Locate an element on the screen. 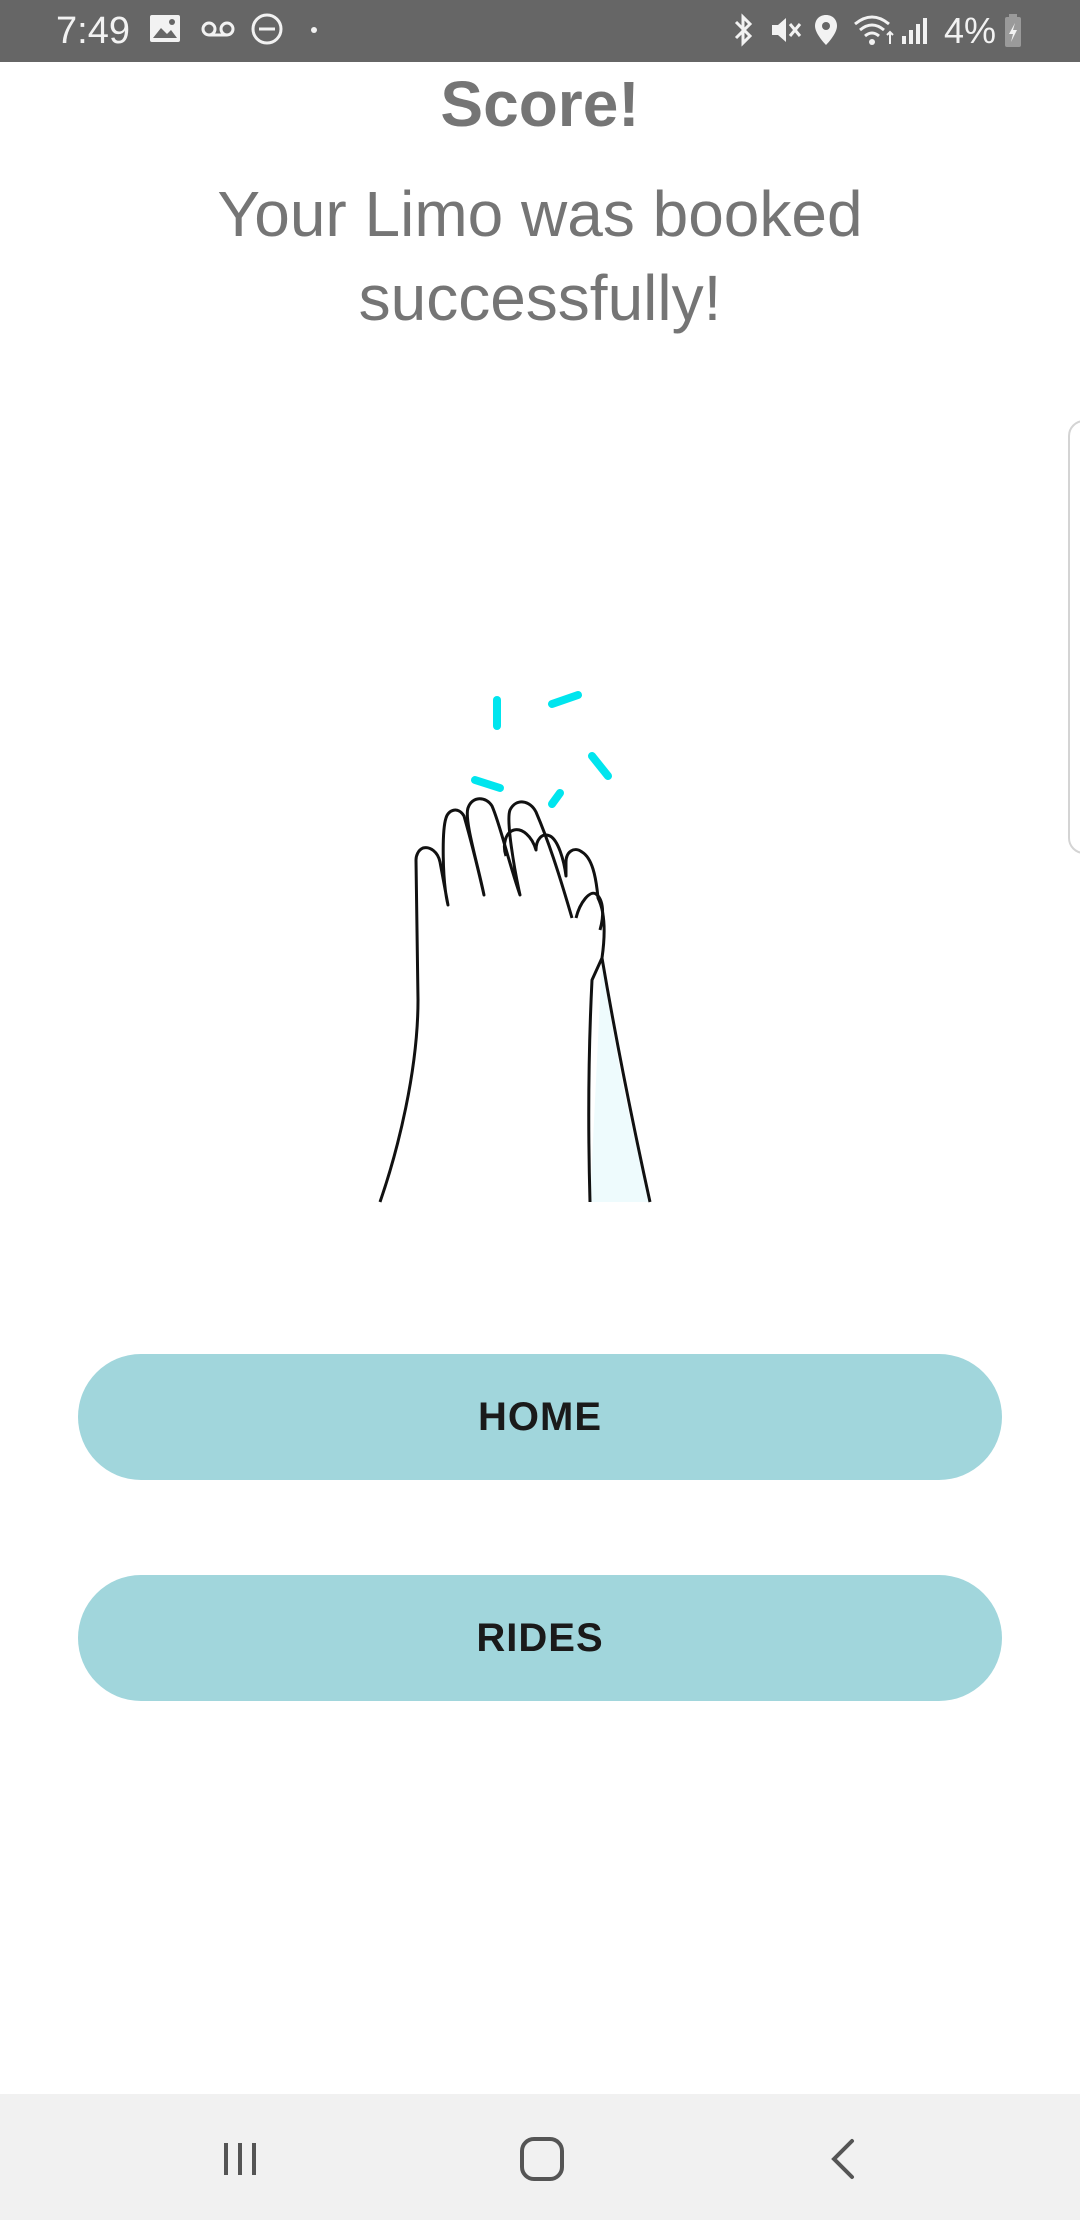 This screenshot has height=2220, width=1080. back-button is located at coordinates (844, 2159).